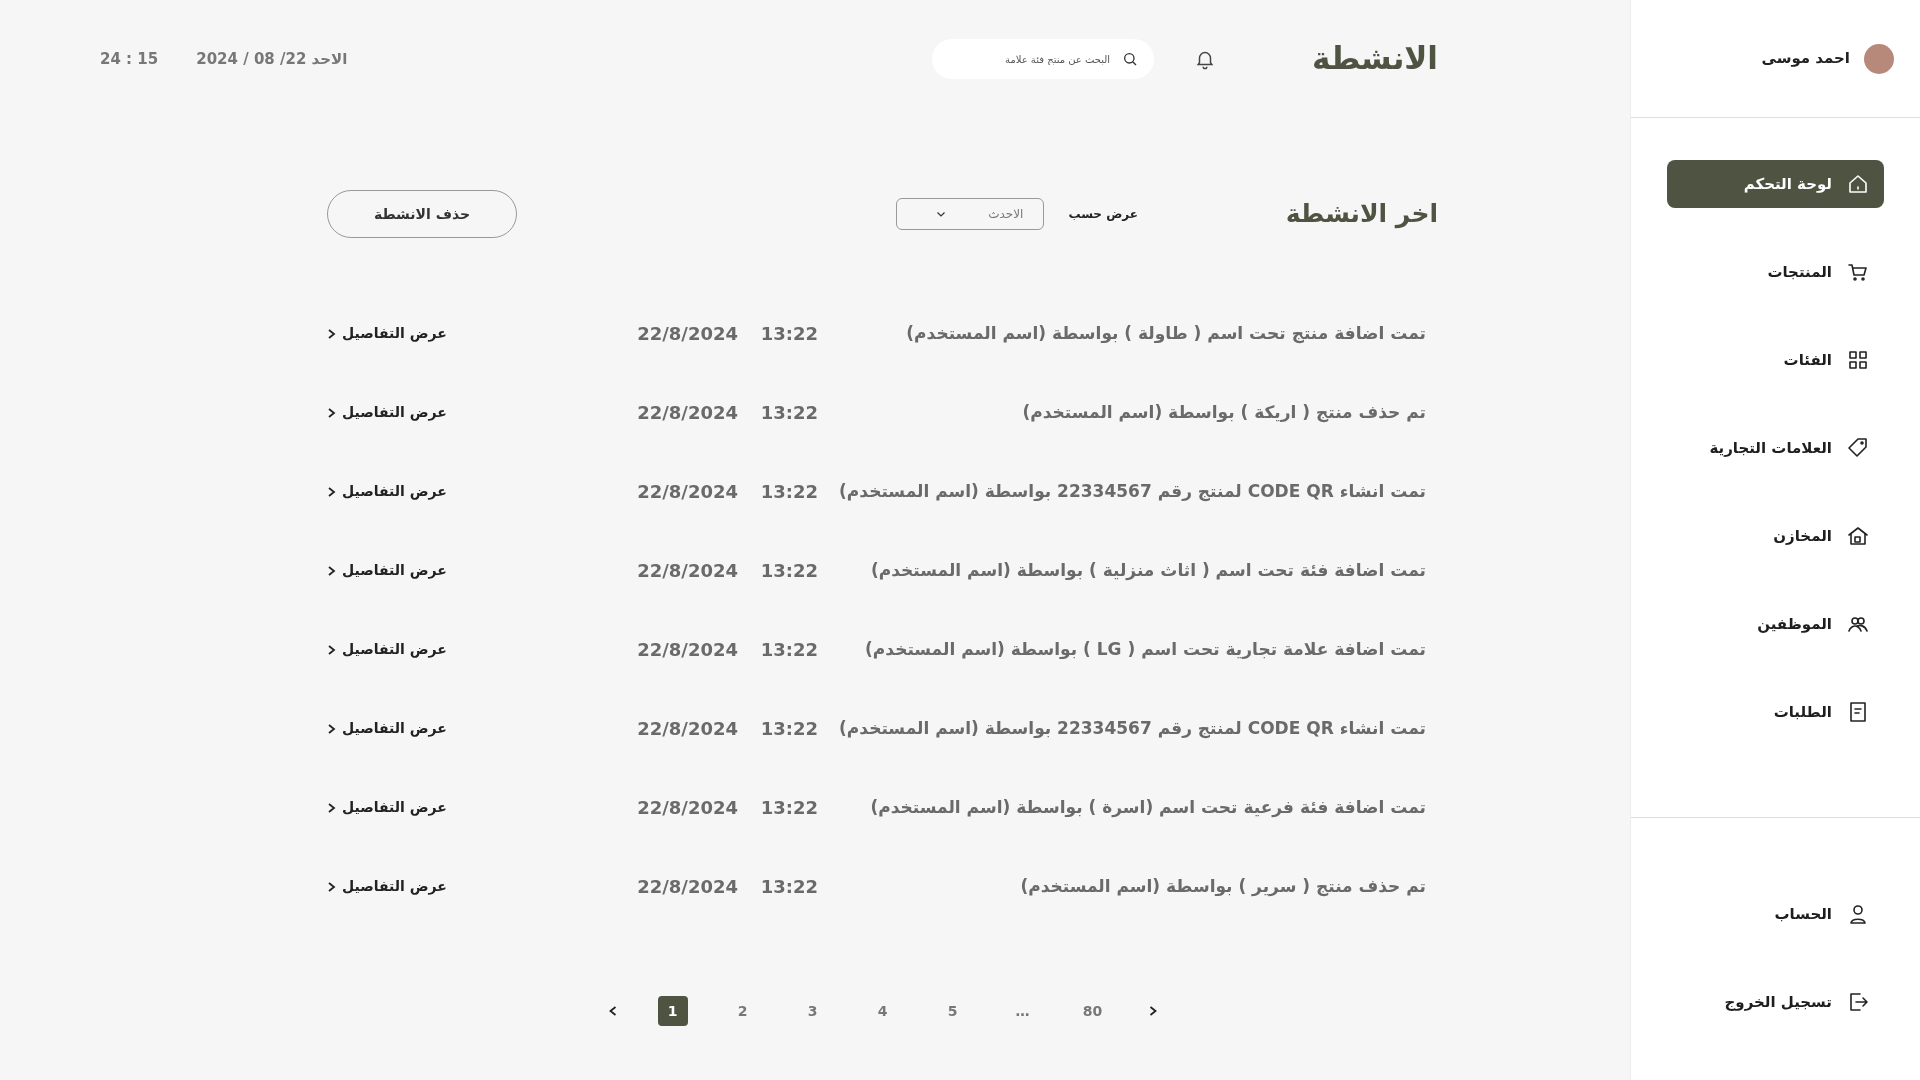  Describe the element at coordinates (1775, 184) in the screenshot. I see `nav-item: لوحة التحكم` at that location.